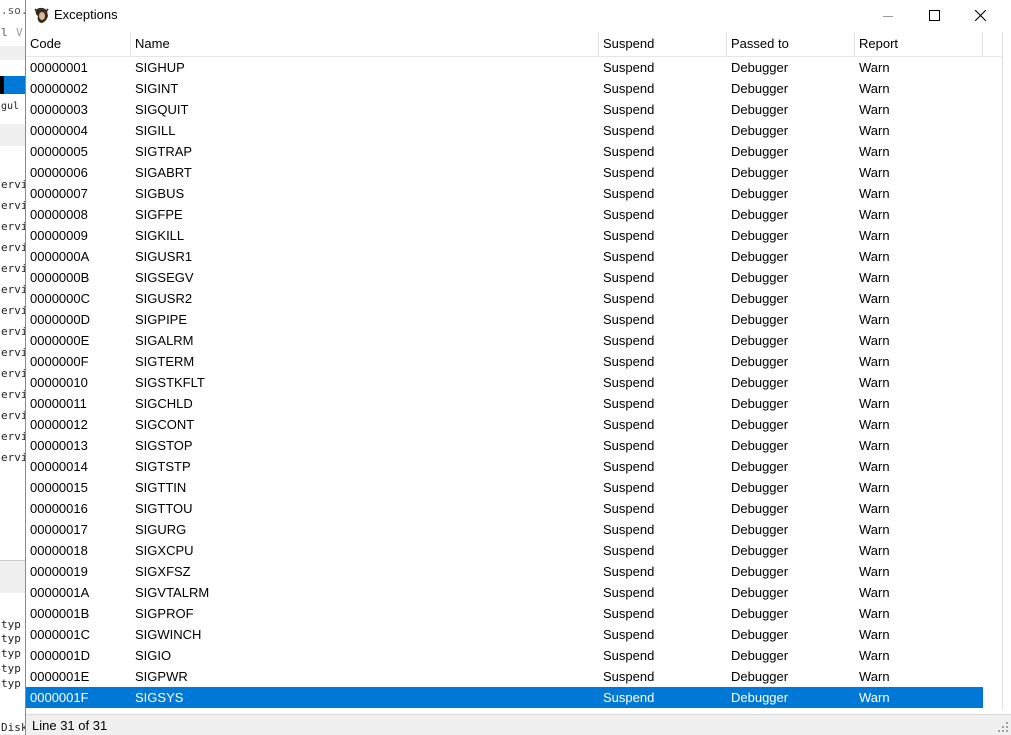  Describe the element at coordinates (663, 44) in the screenshot. I see `column-header-suspend: Suspend` at that location.